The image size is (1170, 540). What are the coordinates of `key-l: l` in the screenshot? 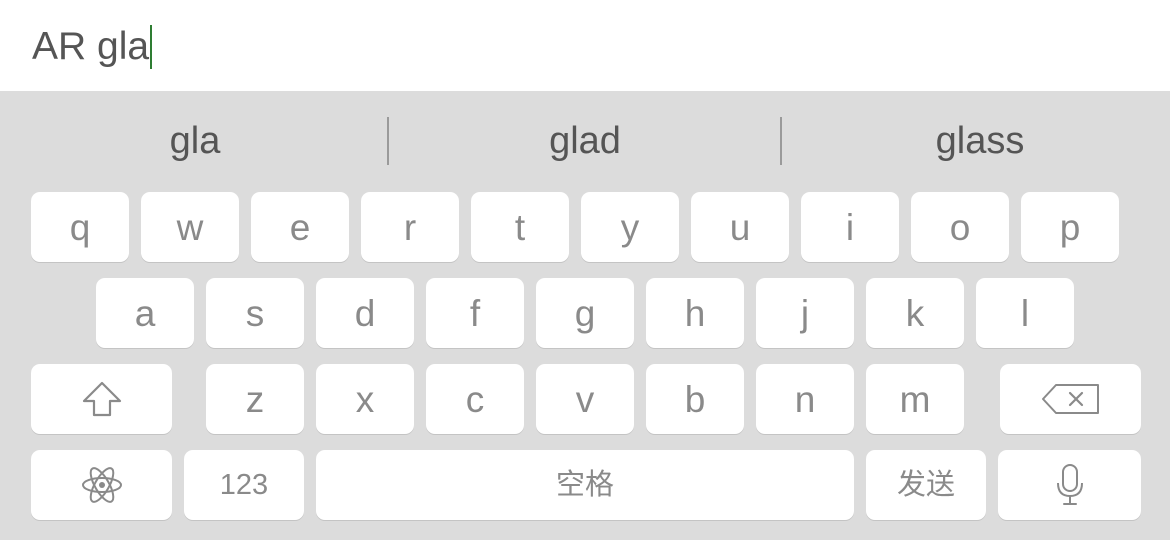 It's located at (1025, 313).